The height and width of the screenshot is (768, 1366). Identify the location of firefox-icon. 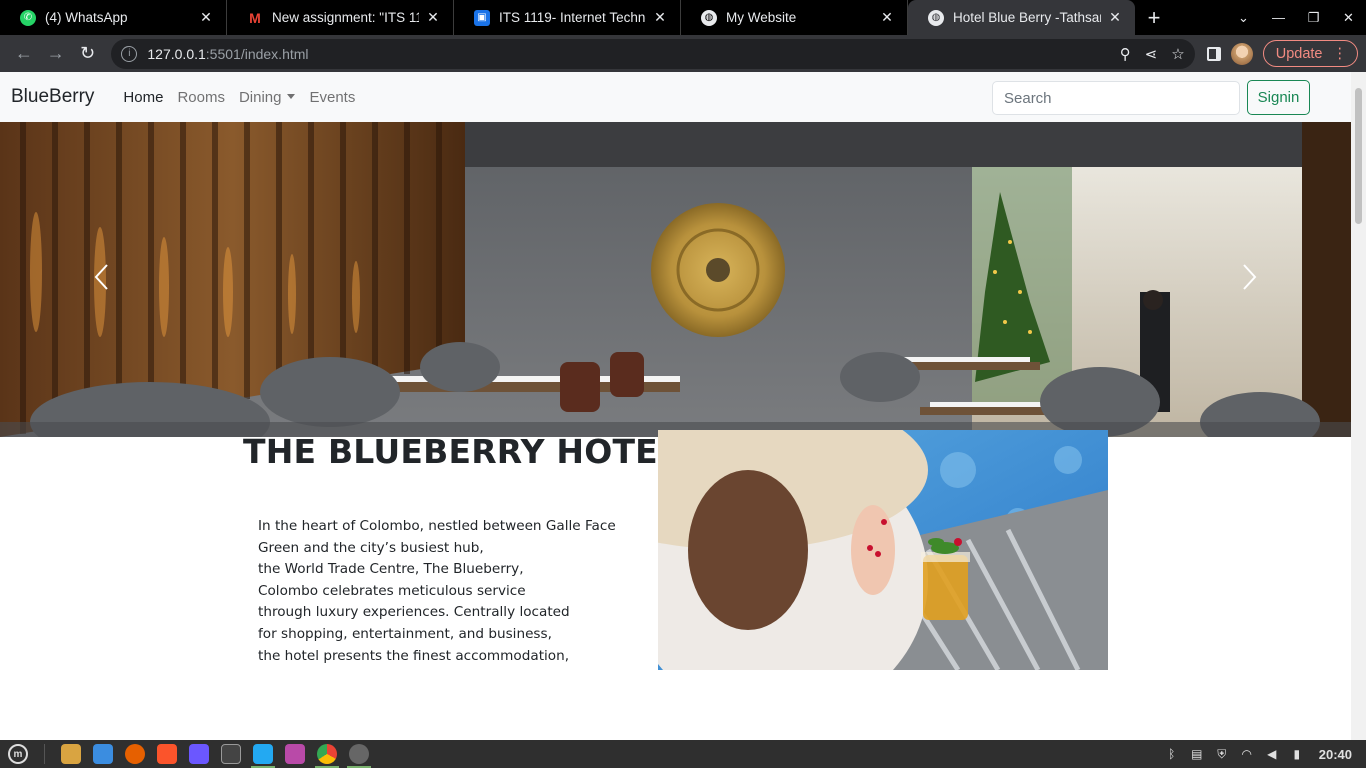
(135, 754).